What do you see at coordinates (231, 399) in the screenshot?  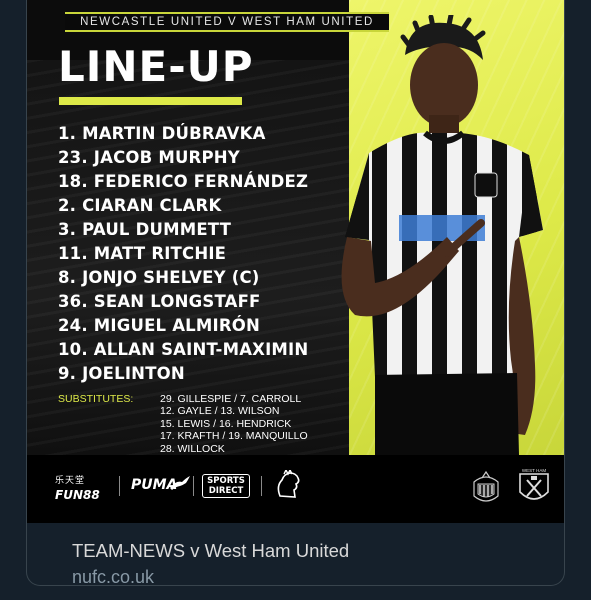 I see `list-item: 29. GILLESPIE / 7. CARROLL` at bounding box center [231, 399].